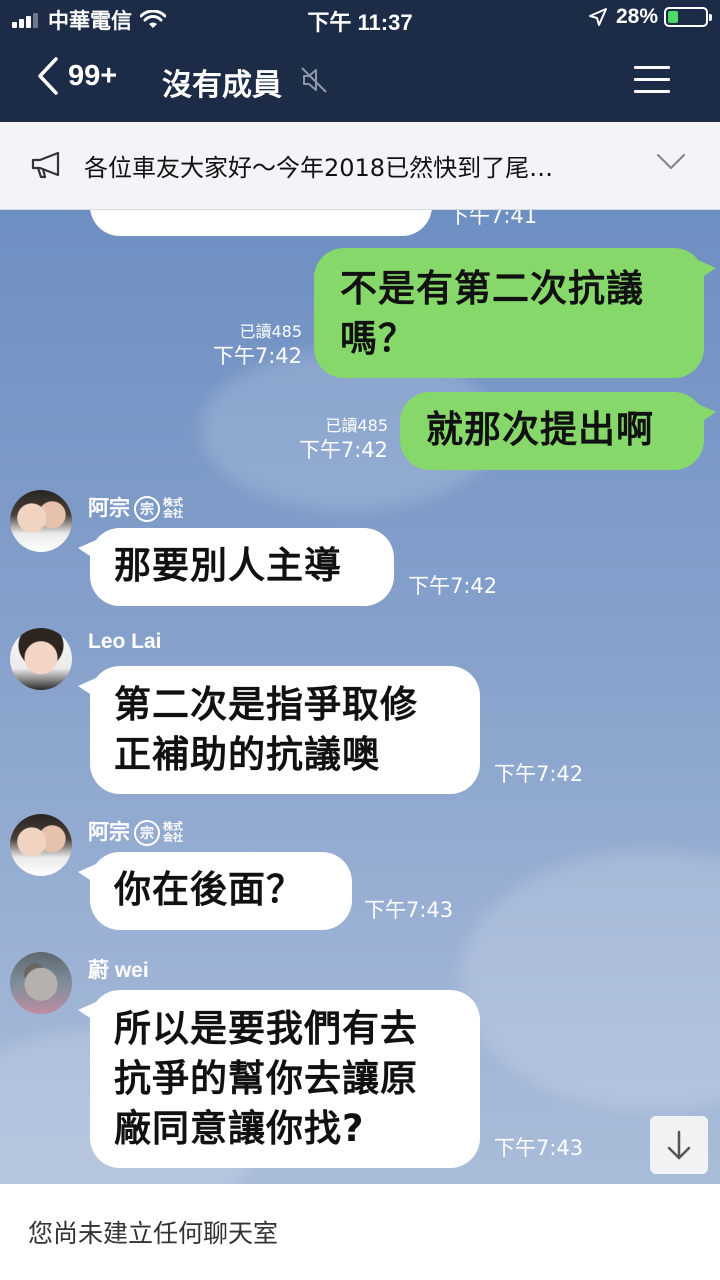 This screenshot has height=1280, width=720. I want to click on message-line: 廠同意讓你找?, so click(239, 1128).